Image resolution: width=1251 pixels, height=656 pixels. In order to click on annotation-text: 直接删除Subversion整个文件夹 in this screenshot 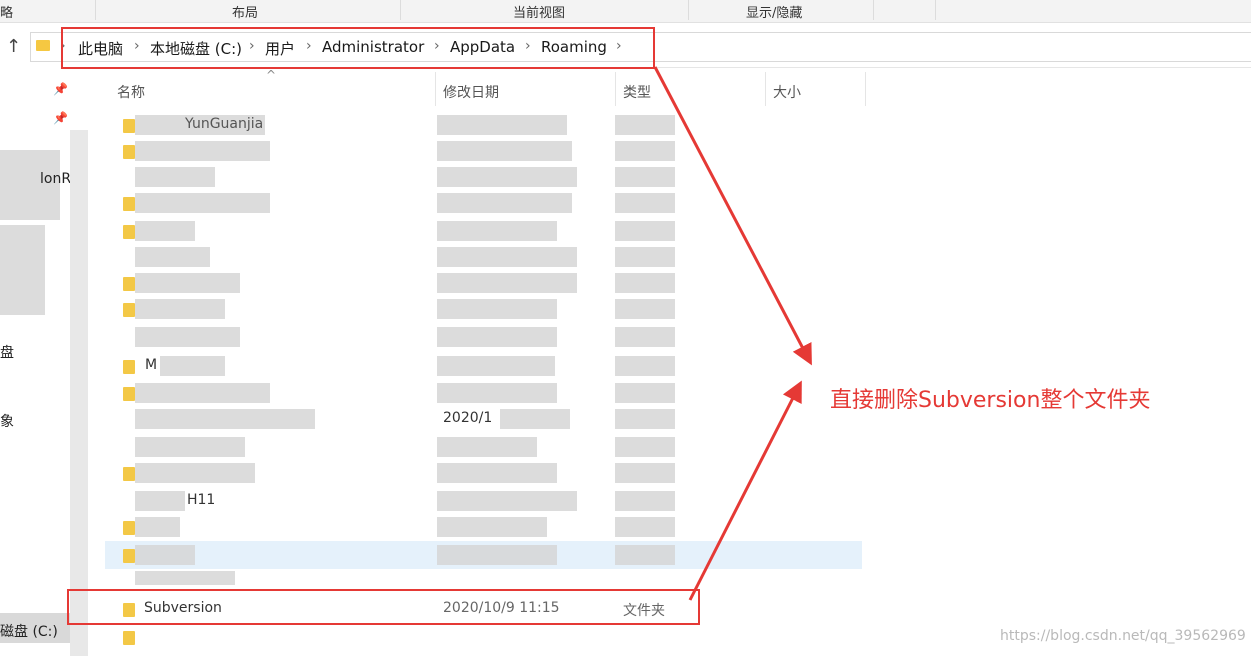, I will do `click(990, 400)`.